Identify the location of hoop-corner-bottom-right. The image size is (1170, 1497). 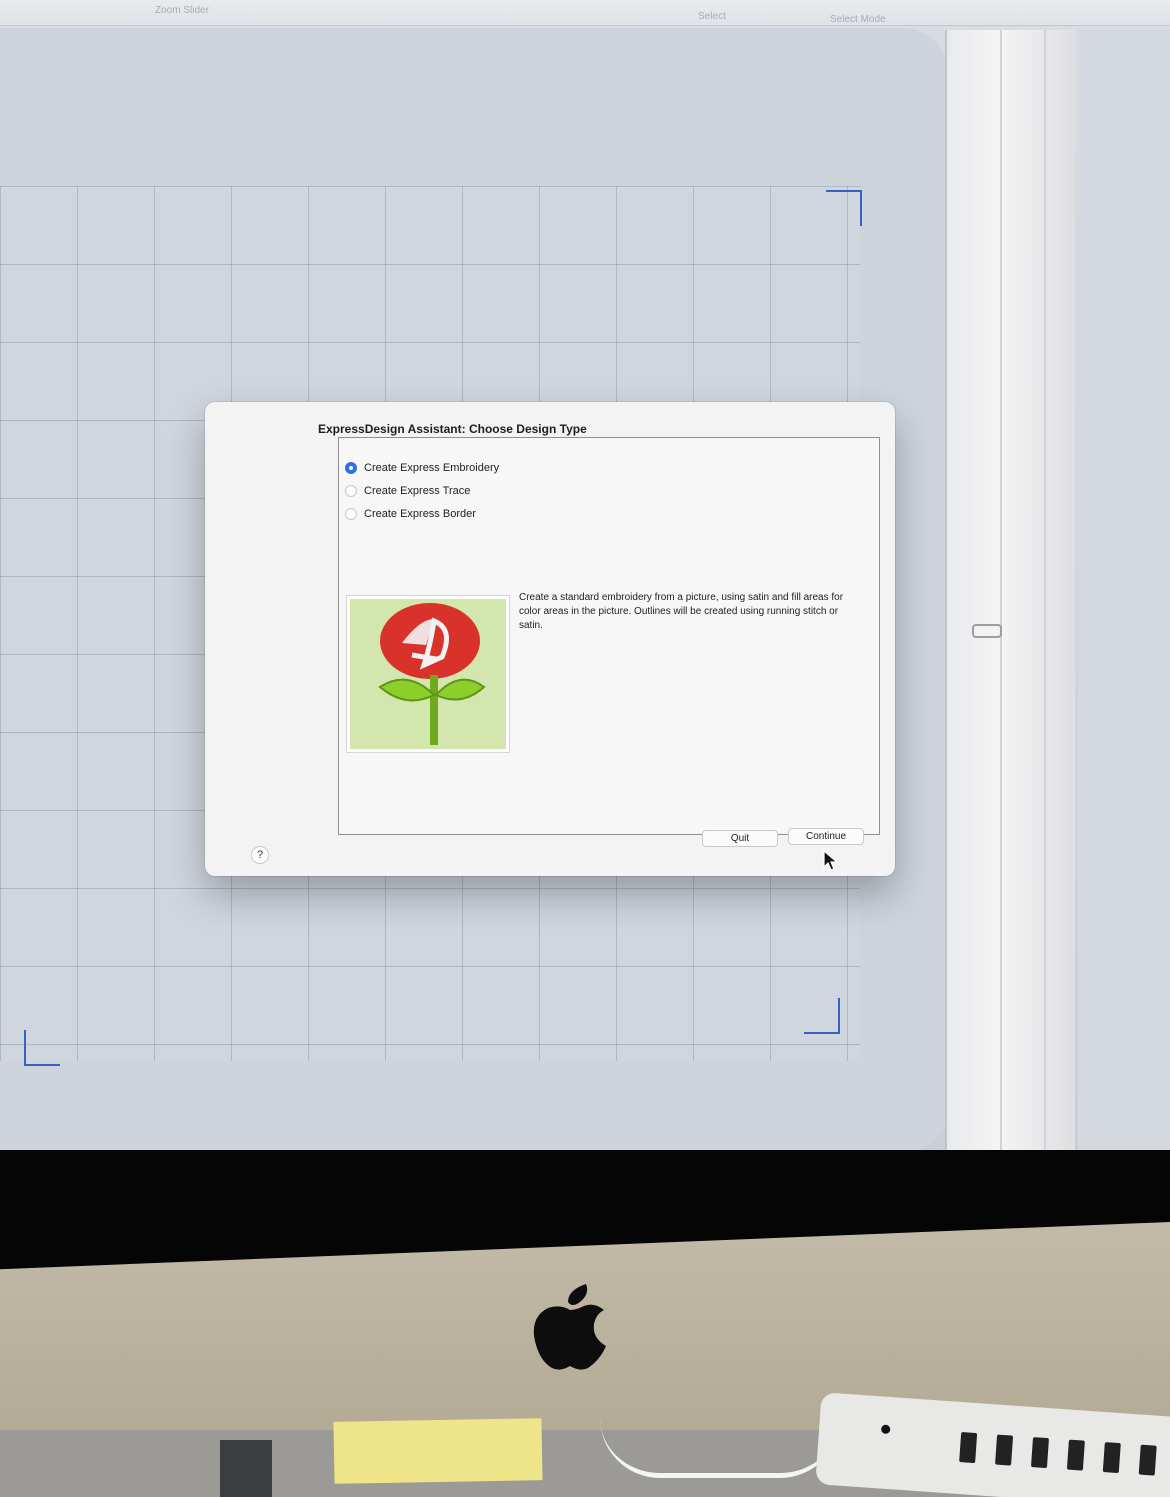
(822, 1016).